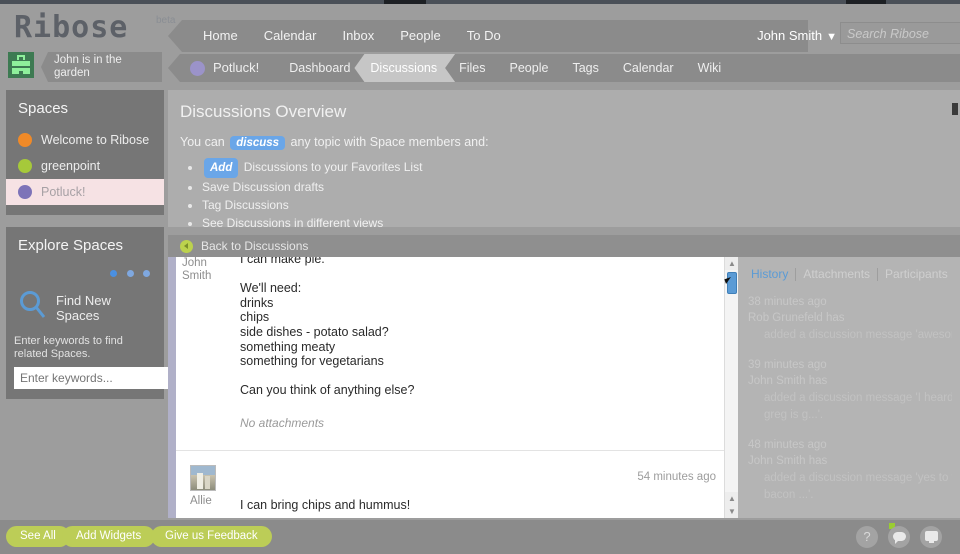 The height and width of the screenshot is (554, 960). I want to click on history-action: greg is g...'., so click(794, 415).